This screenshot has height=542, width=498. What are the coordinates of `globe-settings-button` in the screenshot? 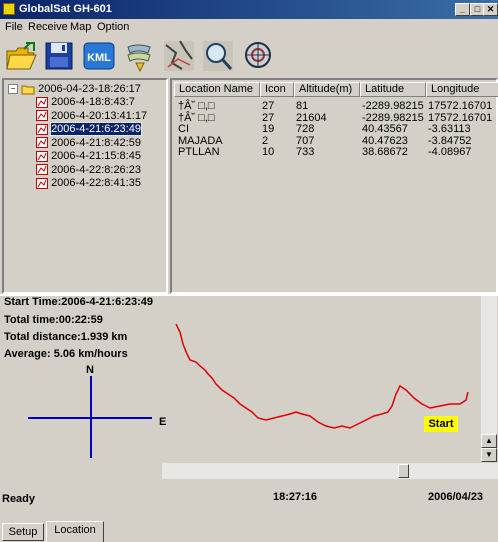 It's located at (258, 56).